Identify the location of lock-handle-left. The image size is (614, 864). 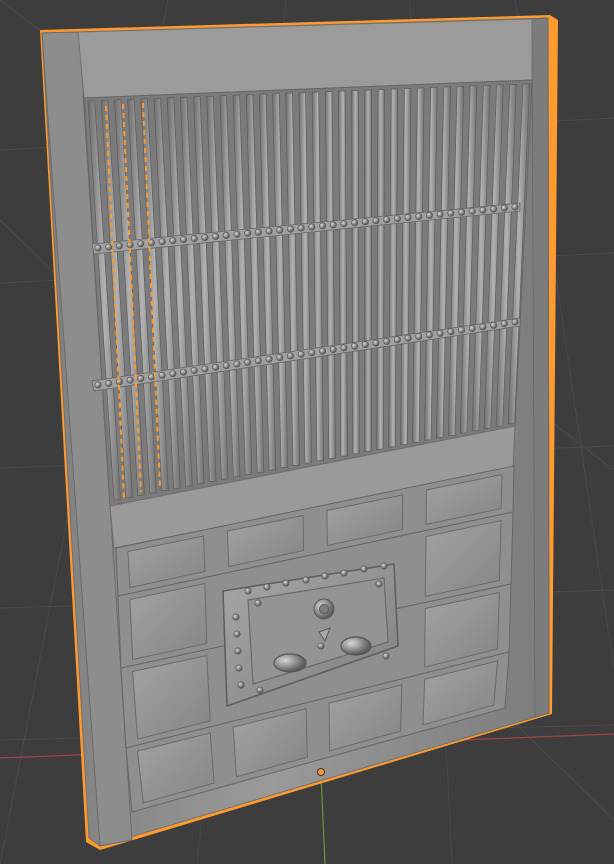
(290, 663).